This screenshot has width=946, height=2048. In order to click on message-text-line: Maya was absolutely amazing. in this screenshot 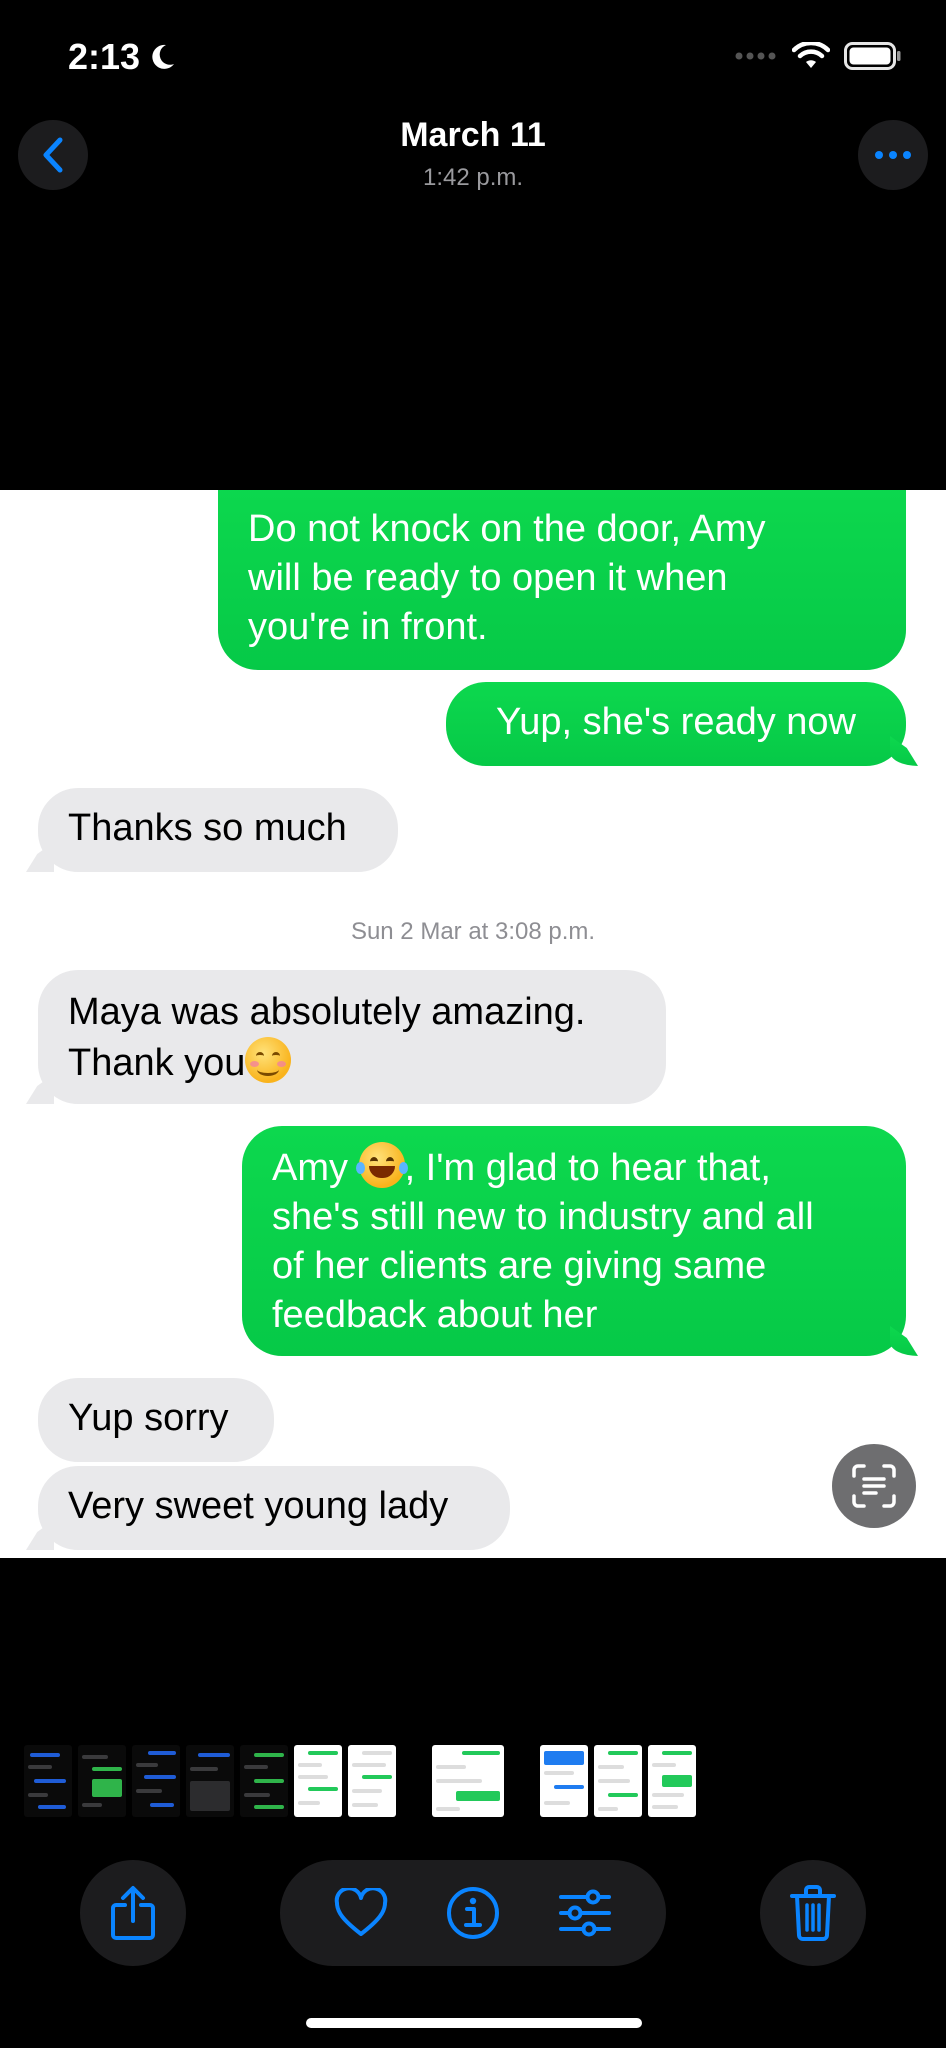, I will do `click(327, 1012)`.